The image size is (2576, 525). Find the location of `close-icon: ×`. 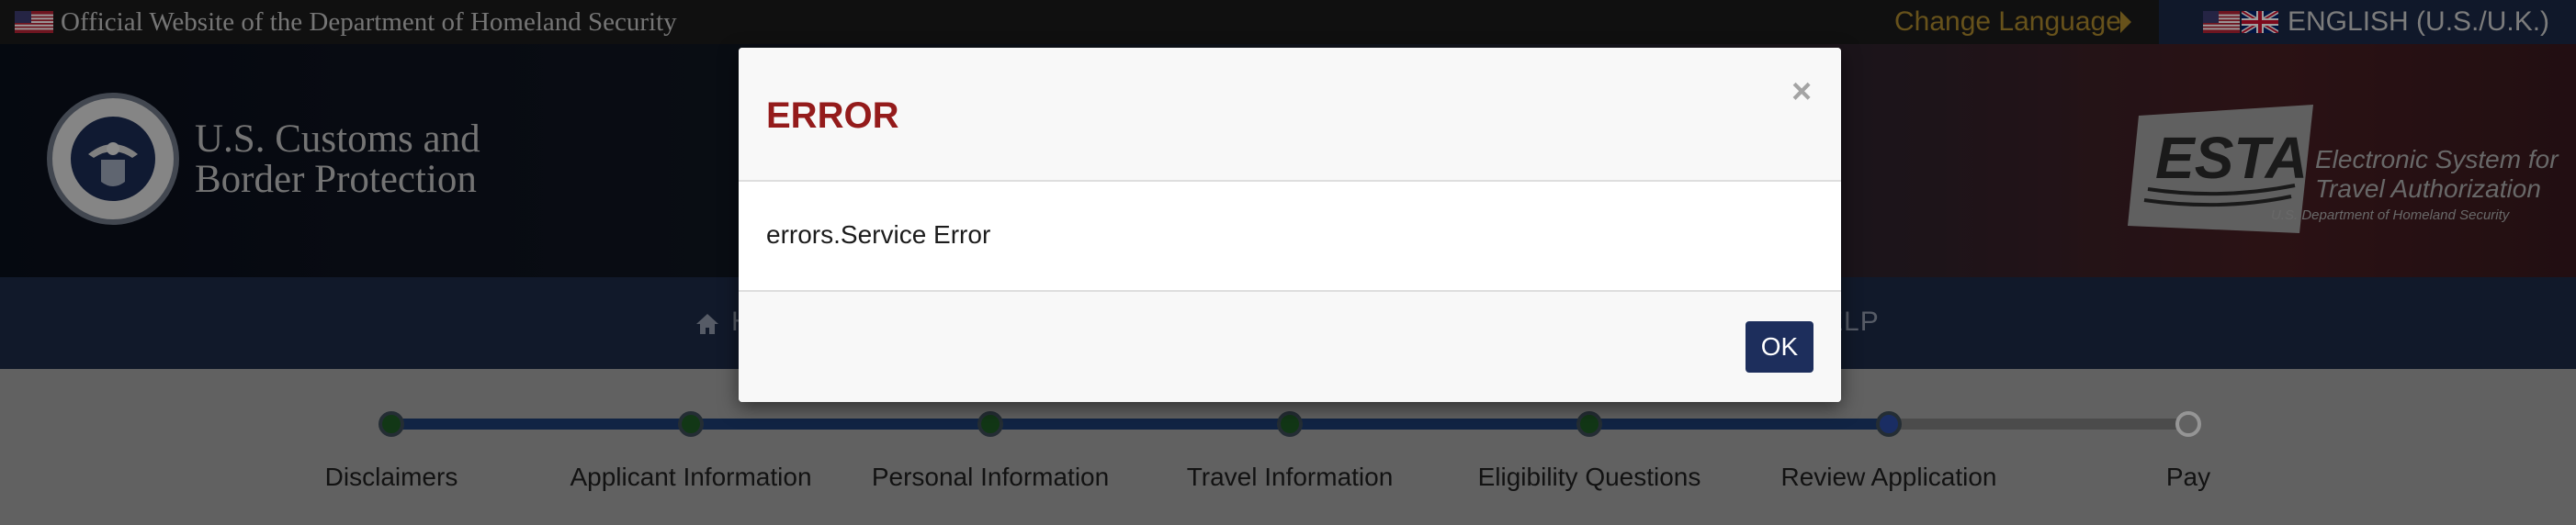

close-icon: × is located at coordinates (1801, 91).